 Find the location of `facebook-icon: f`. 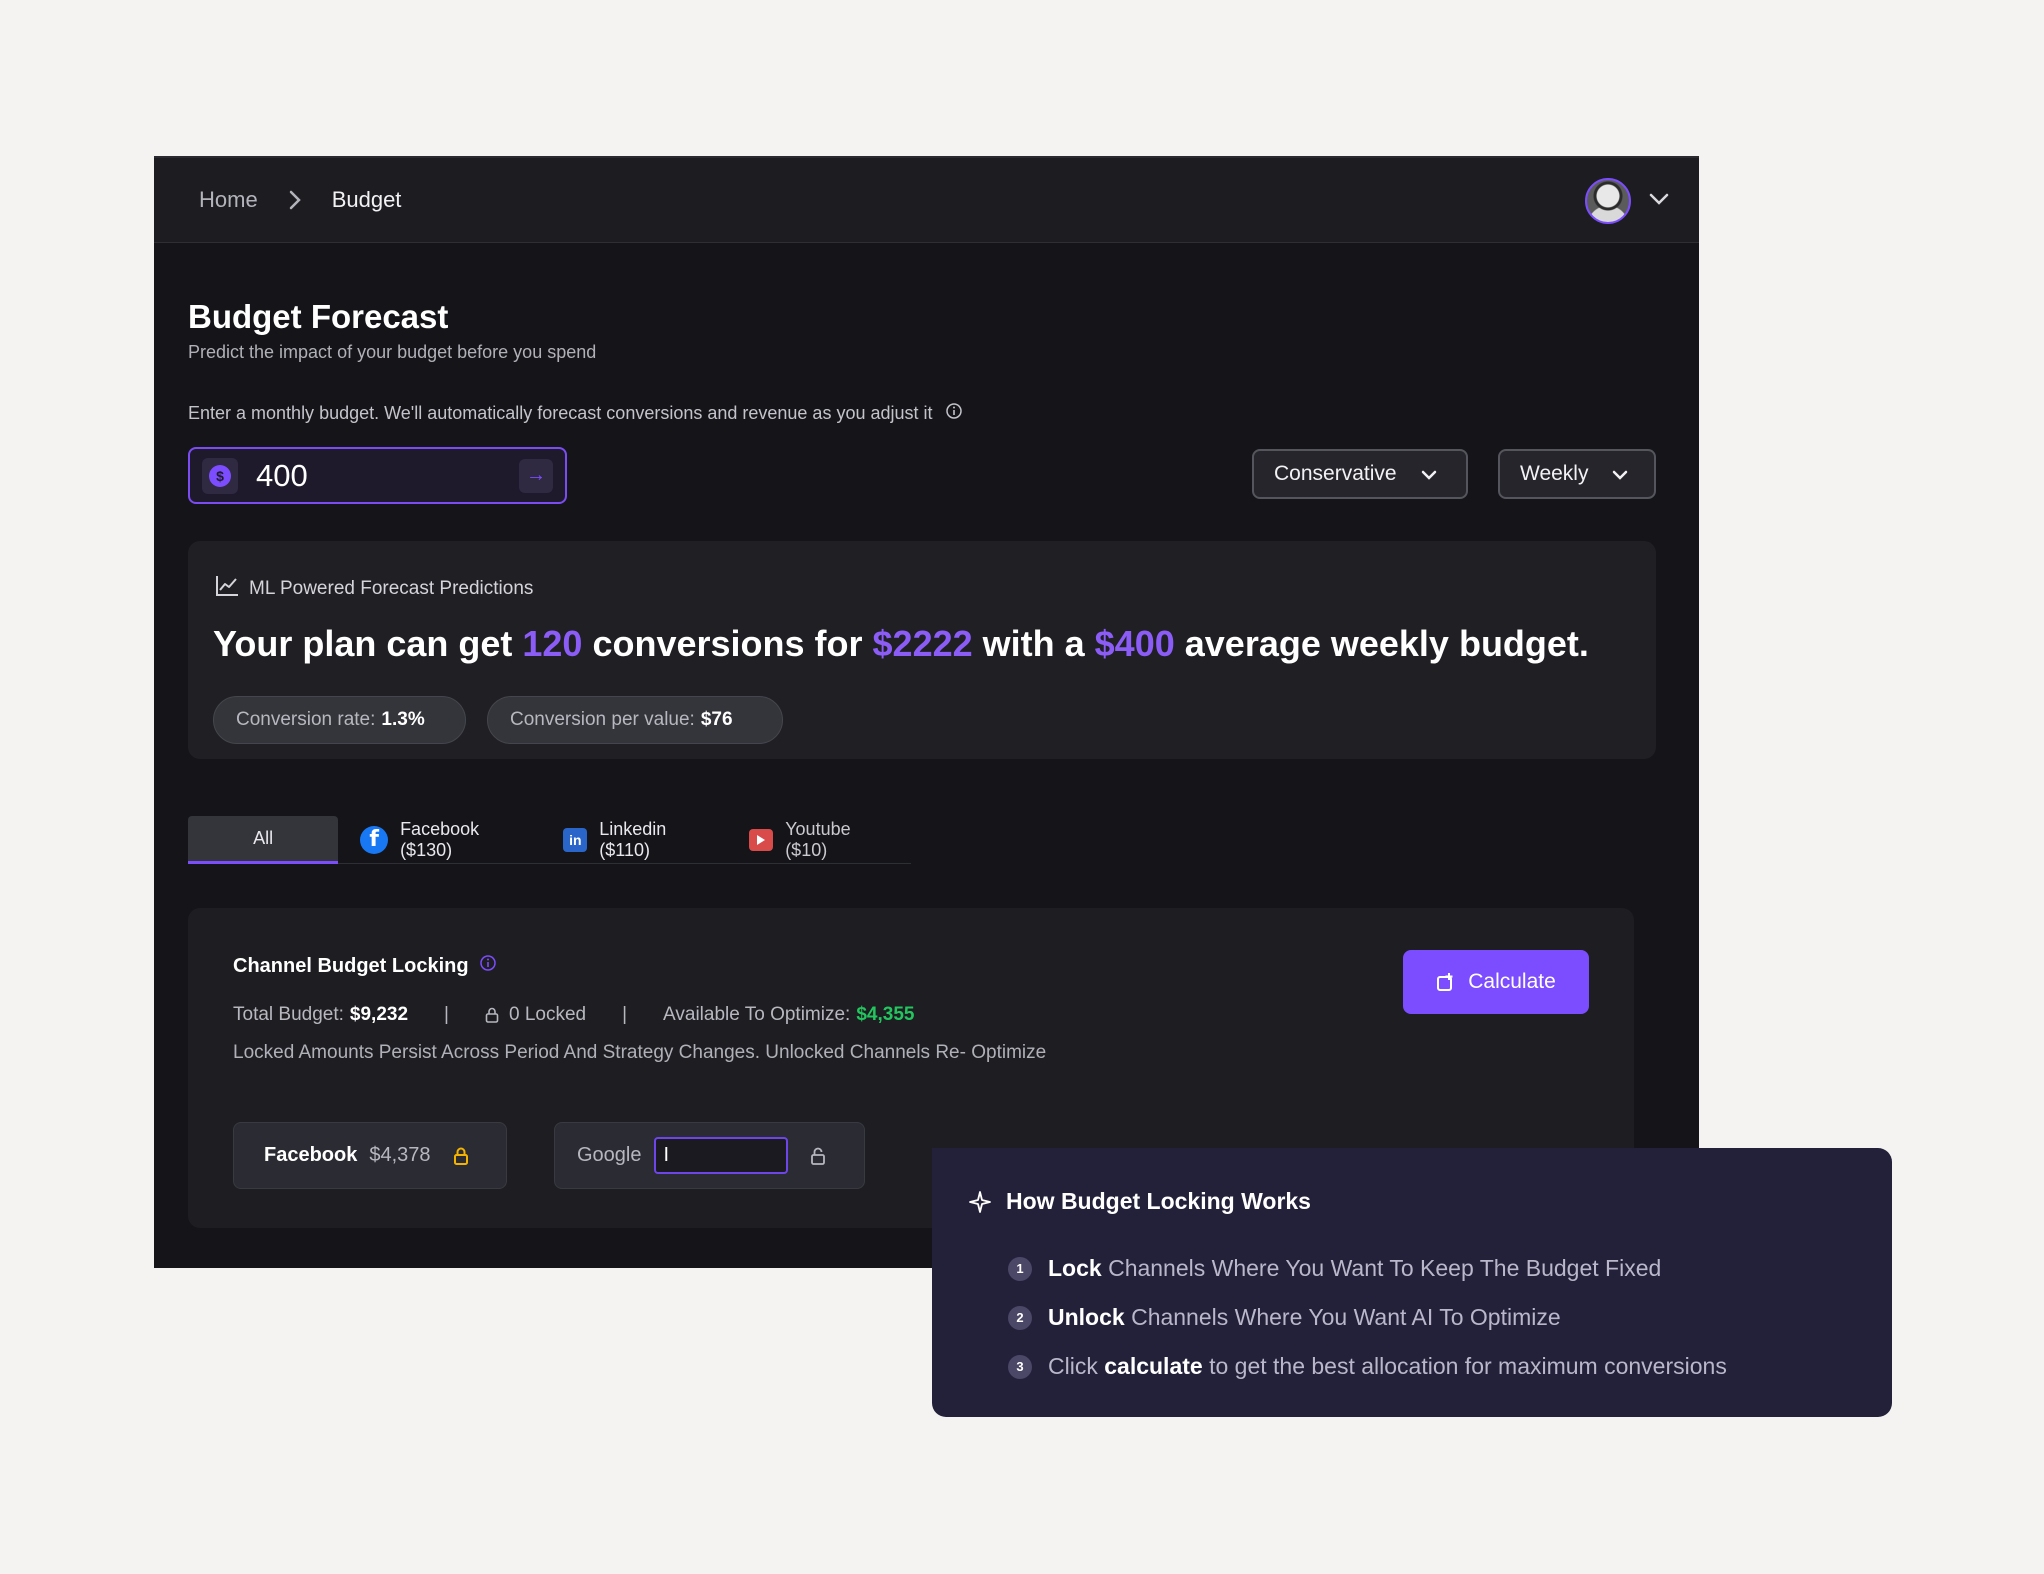

facebook-icon: f is located at coordinates (374, 839).